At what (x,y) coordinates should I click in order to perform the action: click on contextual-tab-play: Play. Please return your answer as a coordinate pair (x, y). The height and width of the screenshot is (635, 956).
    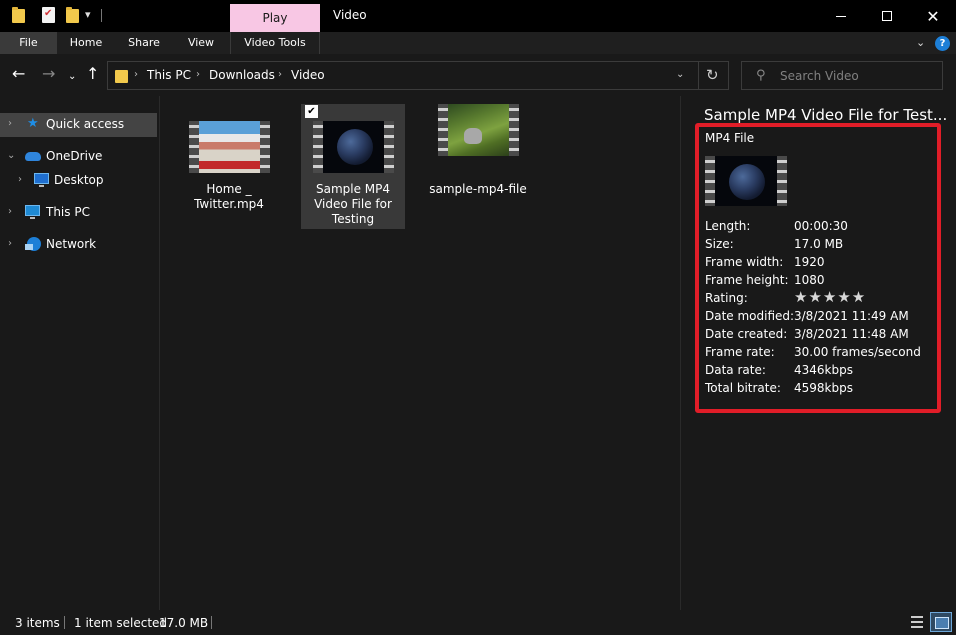
    Looking at the image, I should click on (275, 18).